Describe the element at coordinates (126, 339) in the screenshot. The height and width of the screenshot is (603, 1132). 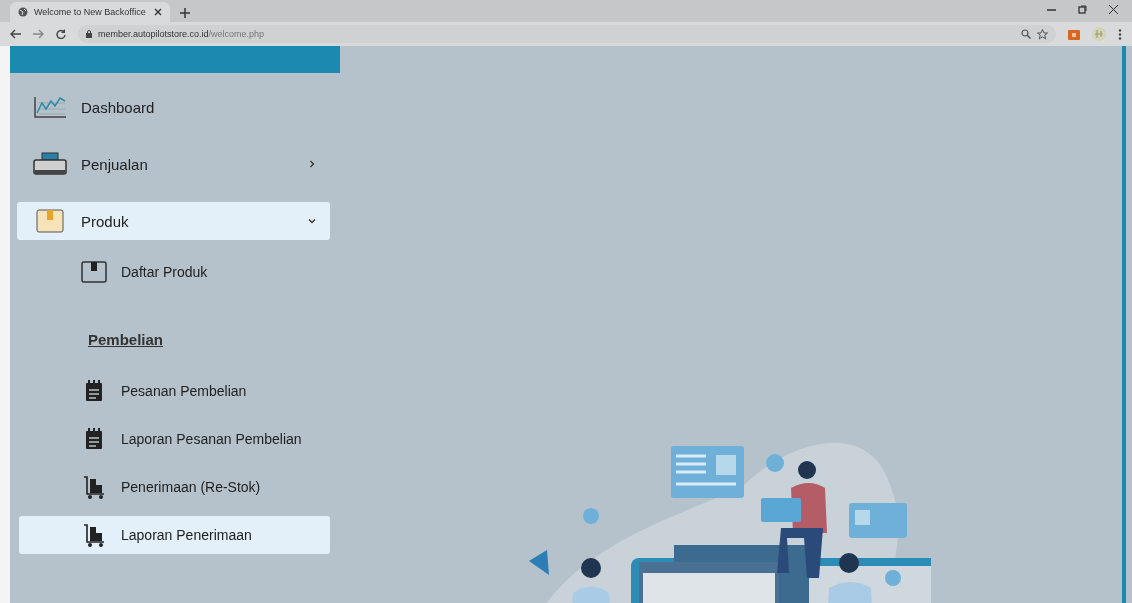
I see `section-heading: Pembelian` at that location.